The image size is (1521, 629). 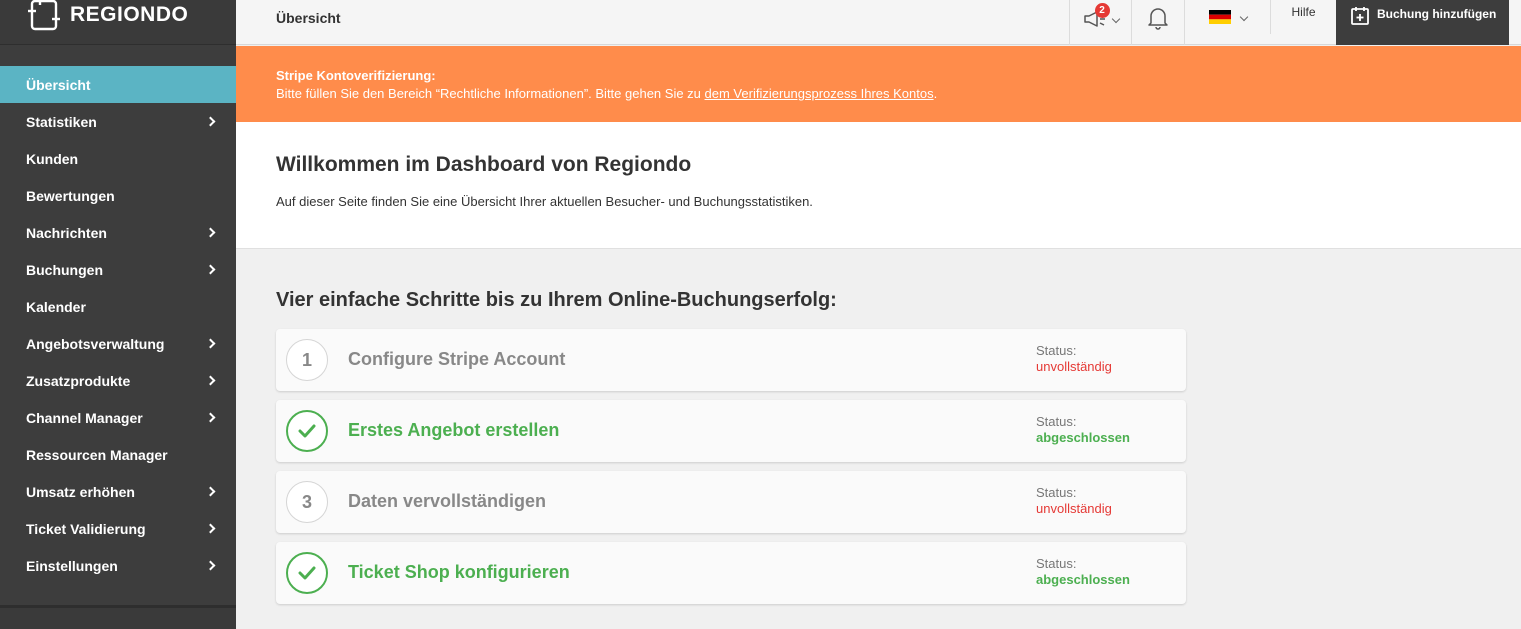 What do you see at coordinates (1219, 16) in the screenshot?
I see `flag-de-icon` at bounding box center [1219, 16].